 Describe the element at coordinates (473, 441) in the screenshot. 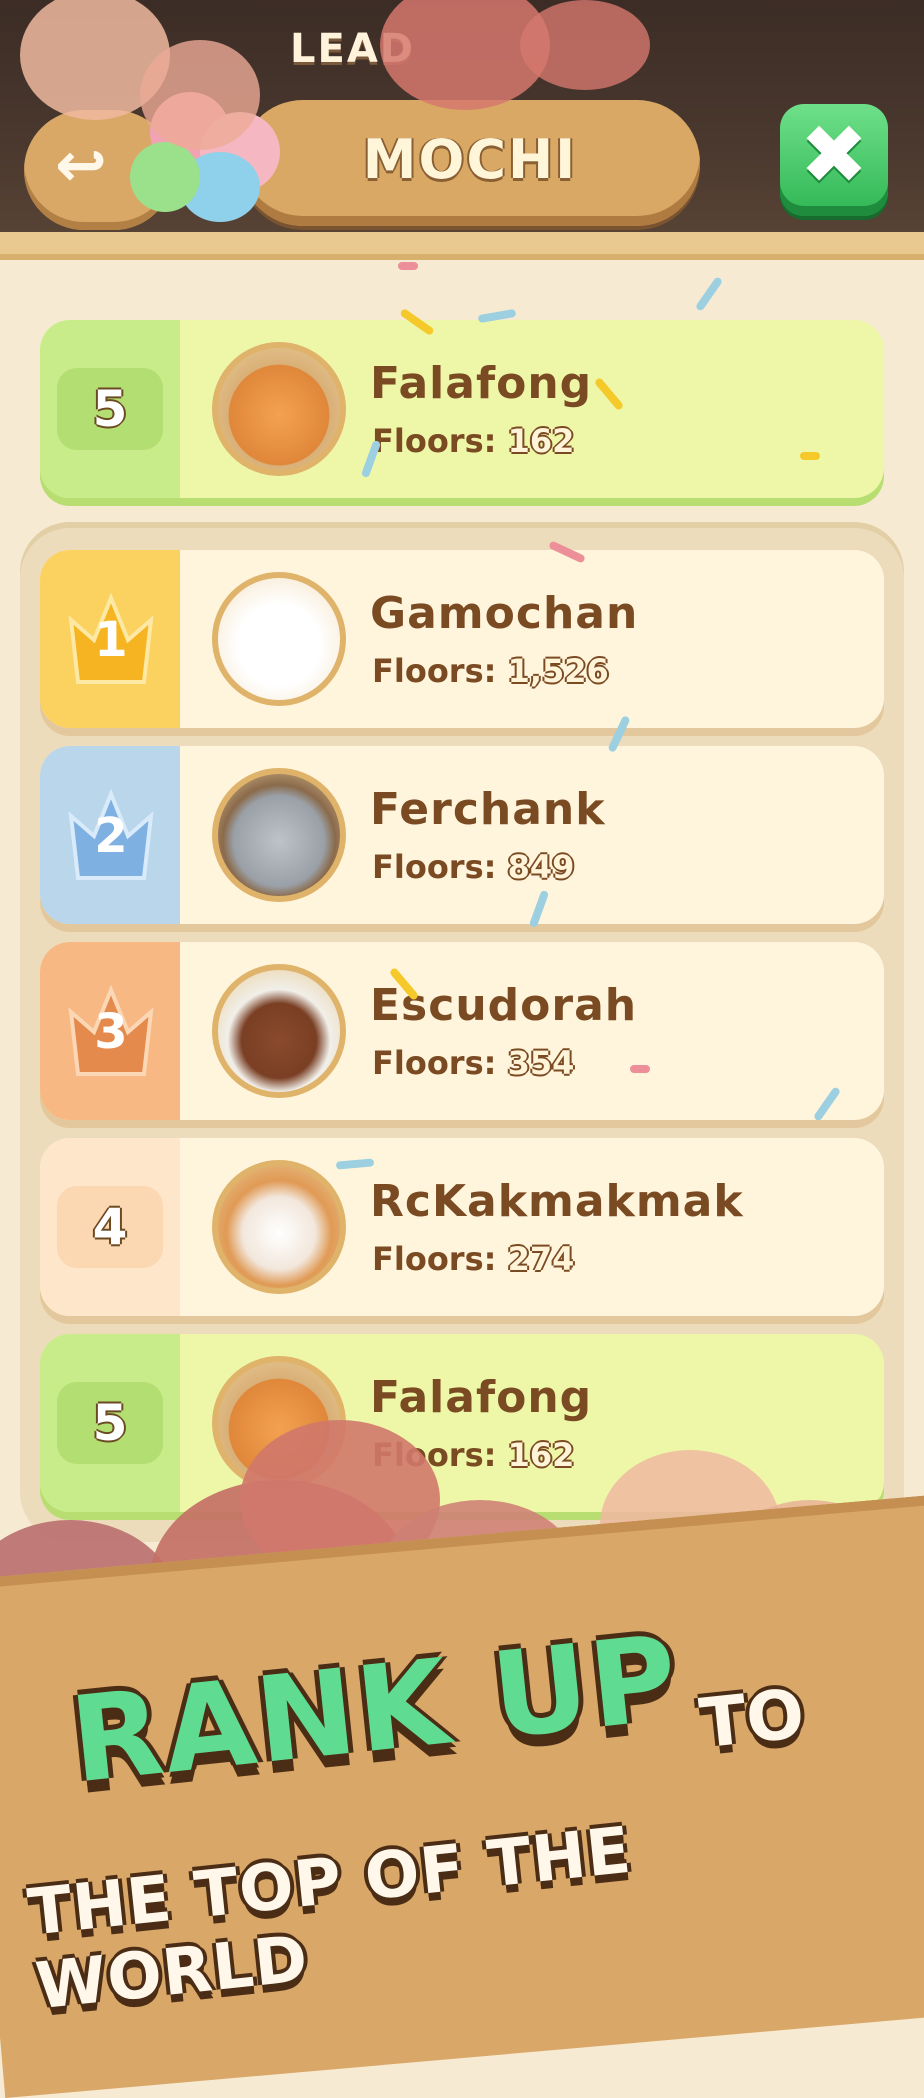

I see `floors-text: Floors: 162` at that location.